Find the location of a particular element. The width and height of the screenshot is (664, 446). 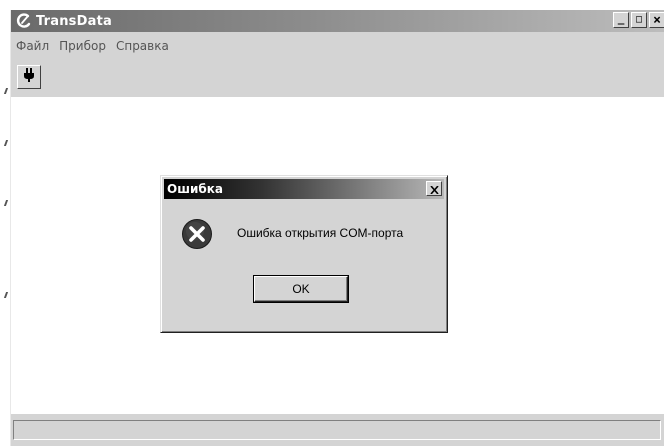

minimize-icon: _ is located at coordinates (621, 18).